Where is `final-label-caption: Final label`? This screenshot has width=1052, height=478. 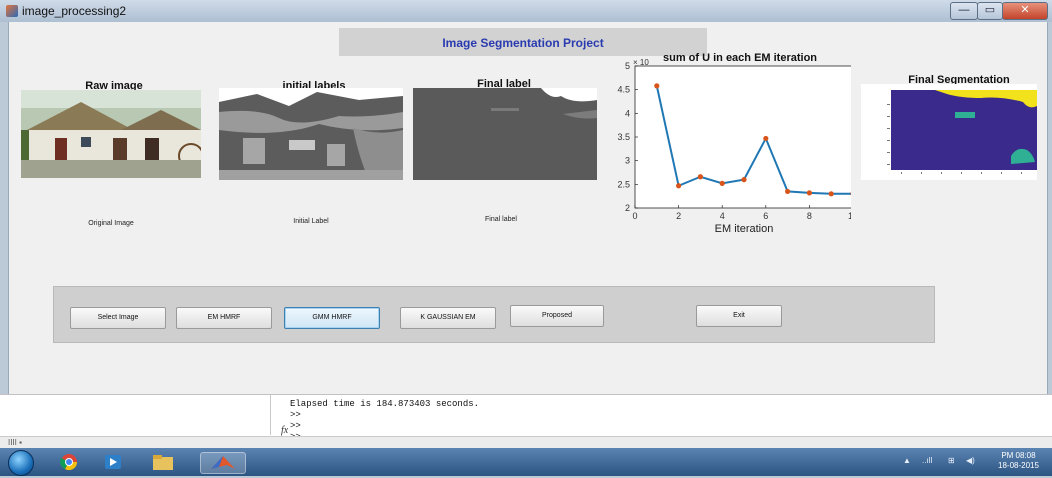 final-label-caption: Final label is located at coordinates (501, 219).